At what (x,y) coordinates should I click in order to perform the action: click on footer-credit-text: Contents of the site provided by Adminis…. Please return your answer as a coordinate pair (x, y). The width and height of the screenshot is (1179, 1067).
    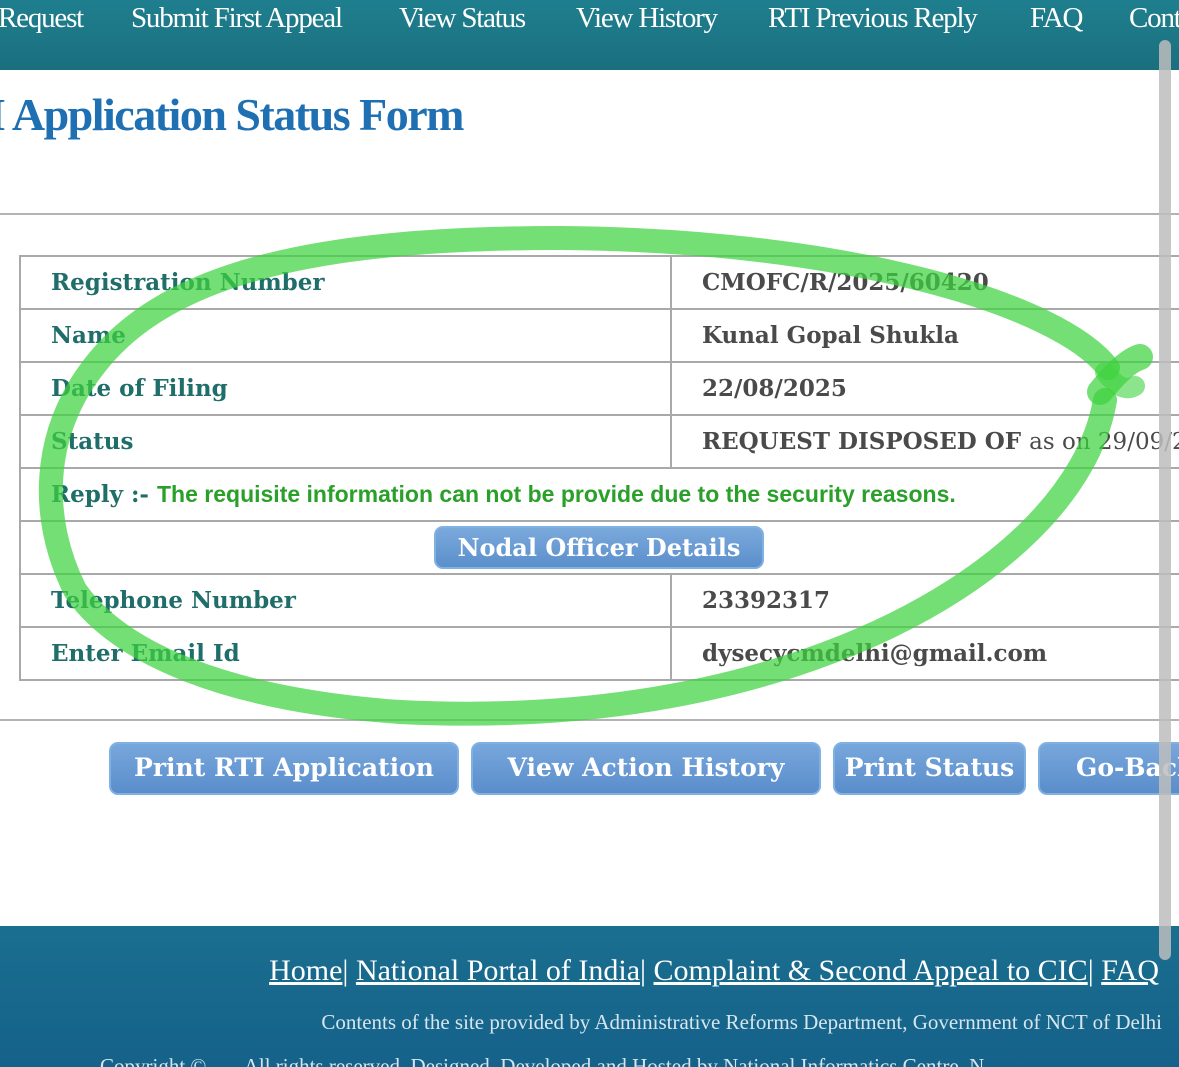
    Looking at the image, I should click on (741, 1022).